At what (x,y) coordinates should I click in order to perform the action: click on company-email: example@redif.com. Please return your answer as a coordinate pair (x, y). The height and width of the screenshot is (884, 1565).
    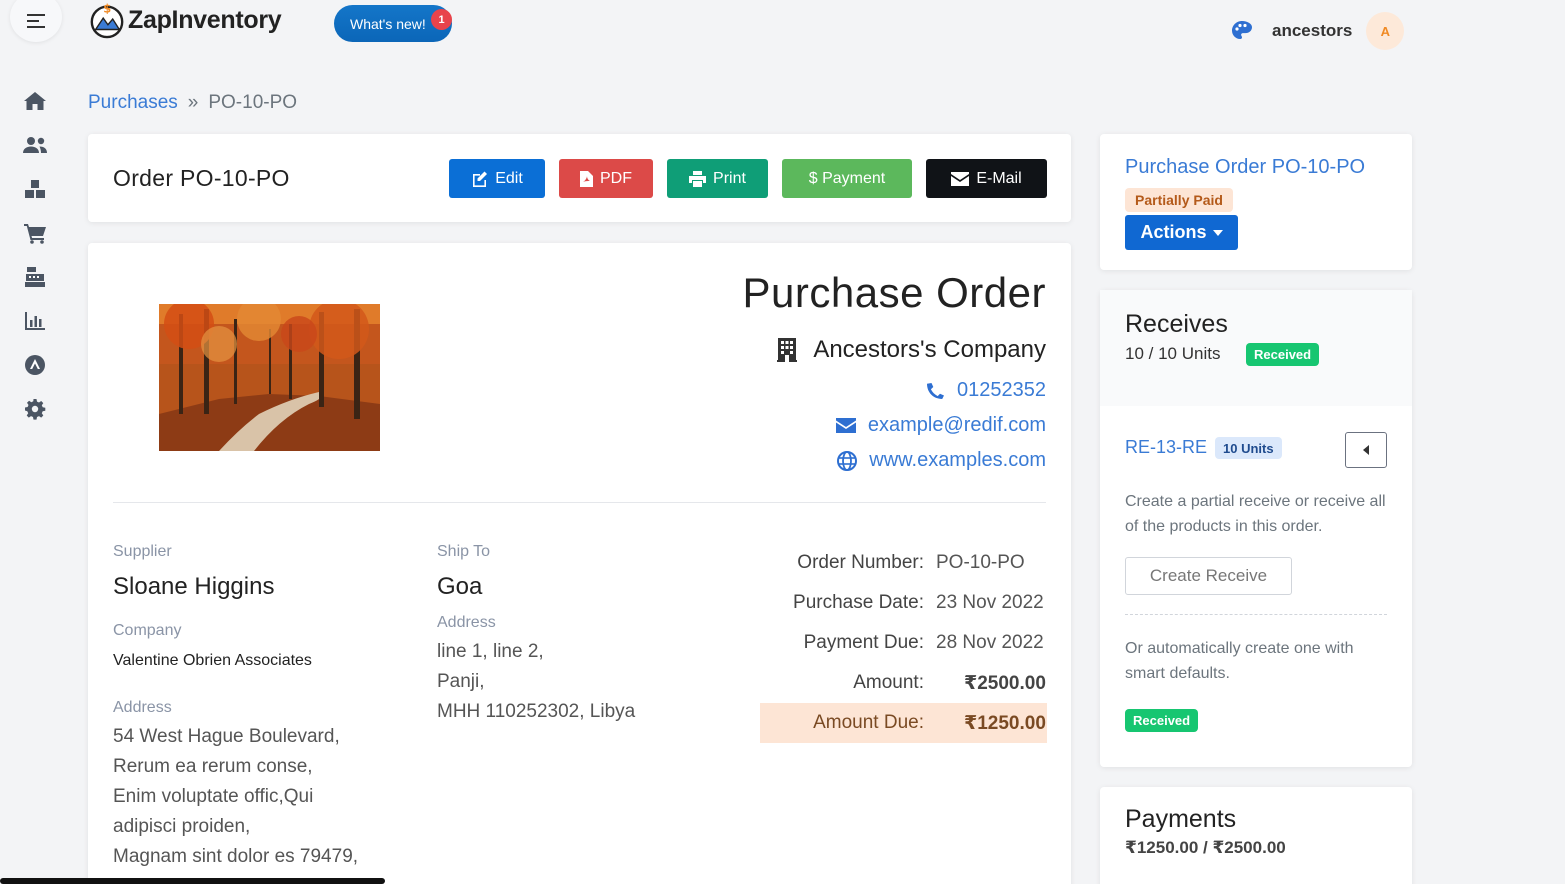
    Looking at the image, I should click on (940, 425).